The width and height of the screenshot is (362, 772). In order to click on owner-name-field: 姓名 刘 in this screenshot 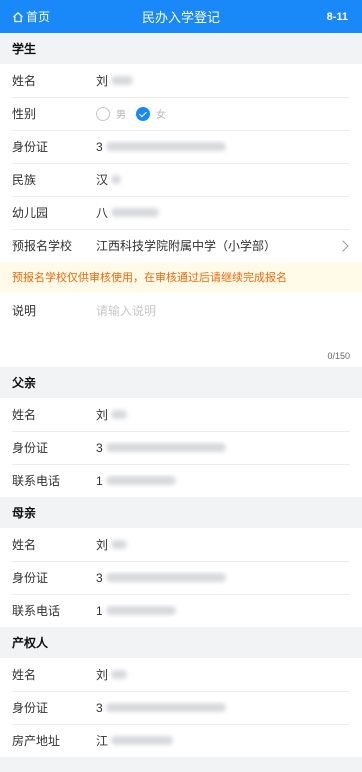, I will do `click(181, 674)`.